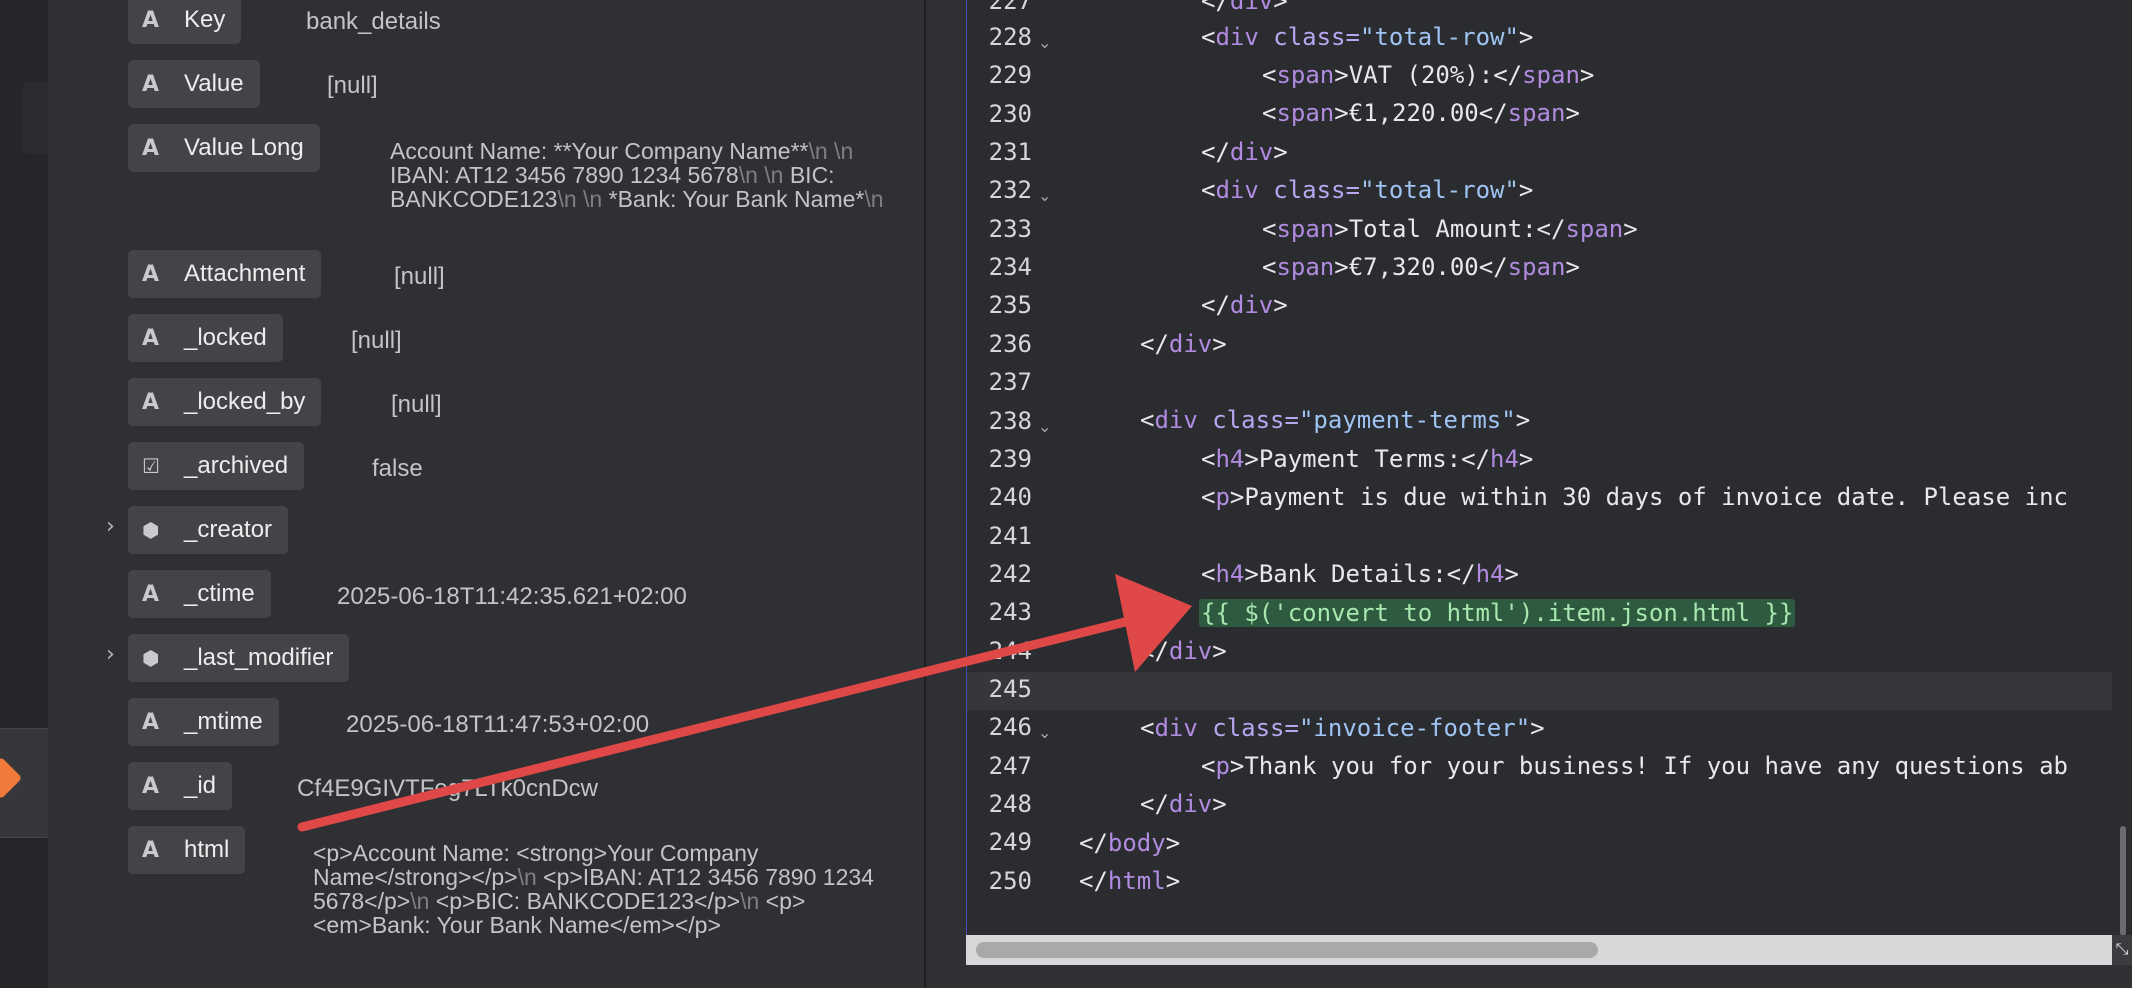  I want to click on field-key: A Key, so click(185, 22).